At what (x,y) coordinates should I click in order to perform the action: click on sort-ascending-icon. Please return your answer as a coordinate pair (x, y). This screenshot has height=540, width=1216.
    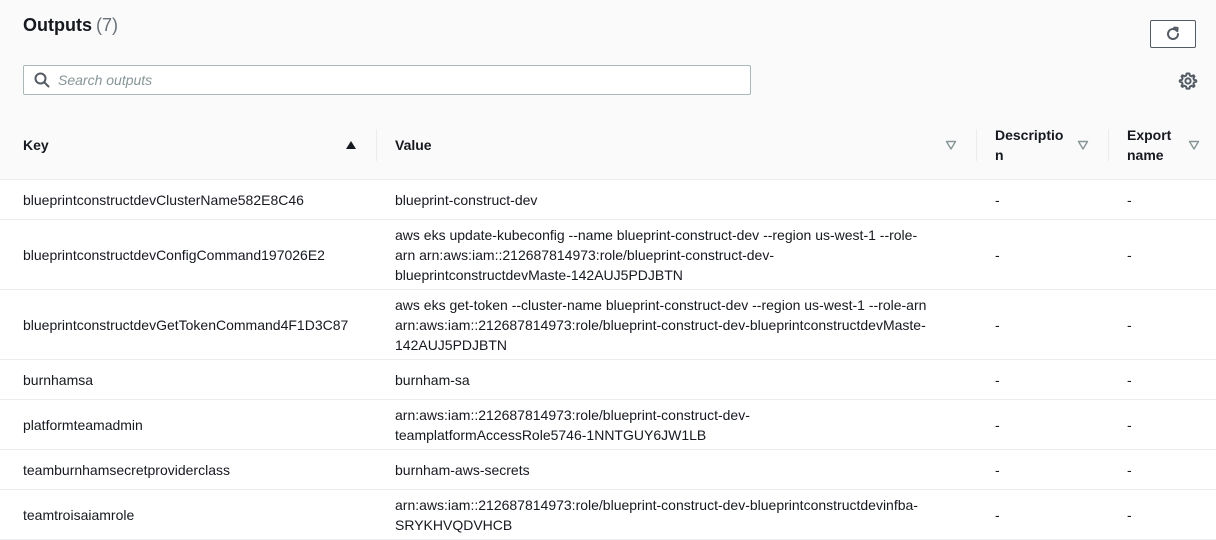
    Looking at the image, I should click on (351, 145).